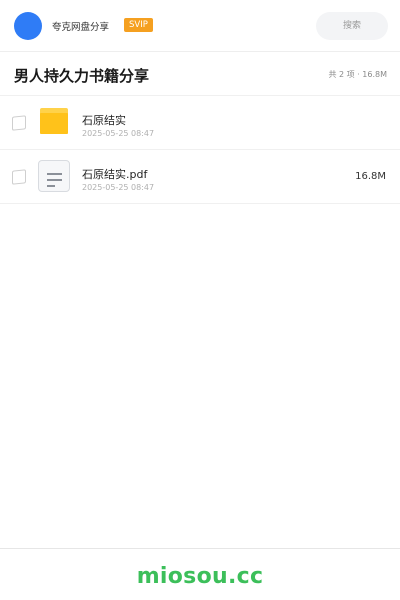  What do you see at coordinates (54, 176) in the screenshot?
I see `document-icon` at bounding box center [54, 176].